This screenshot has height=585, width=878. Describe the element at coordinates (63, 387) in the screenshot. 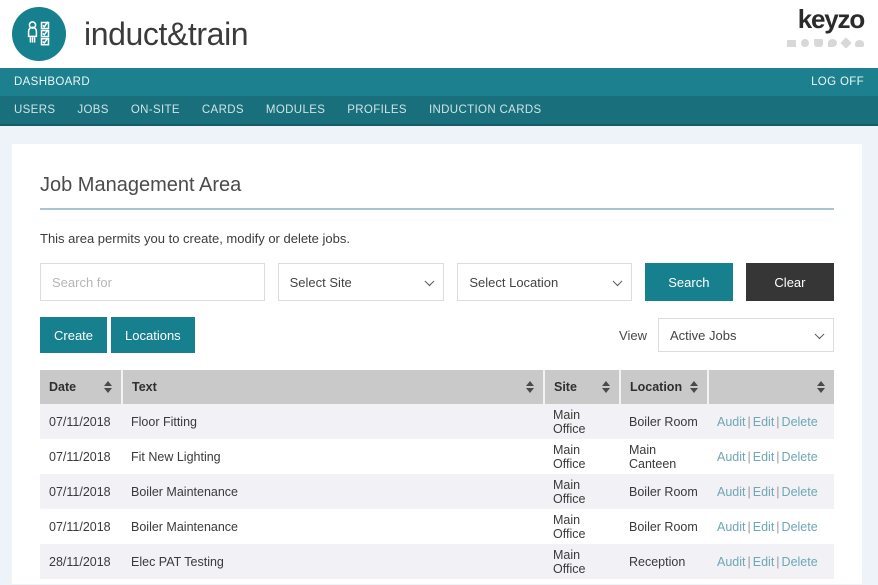

I see `column-header-date-label: Date` at that location.